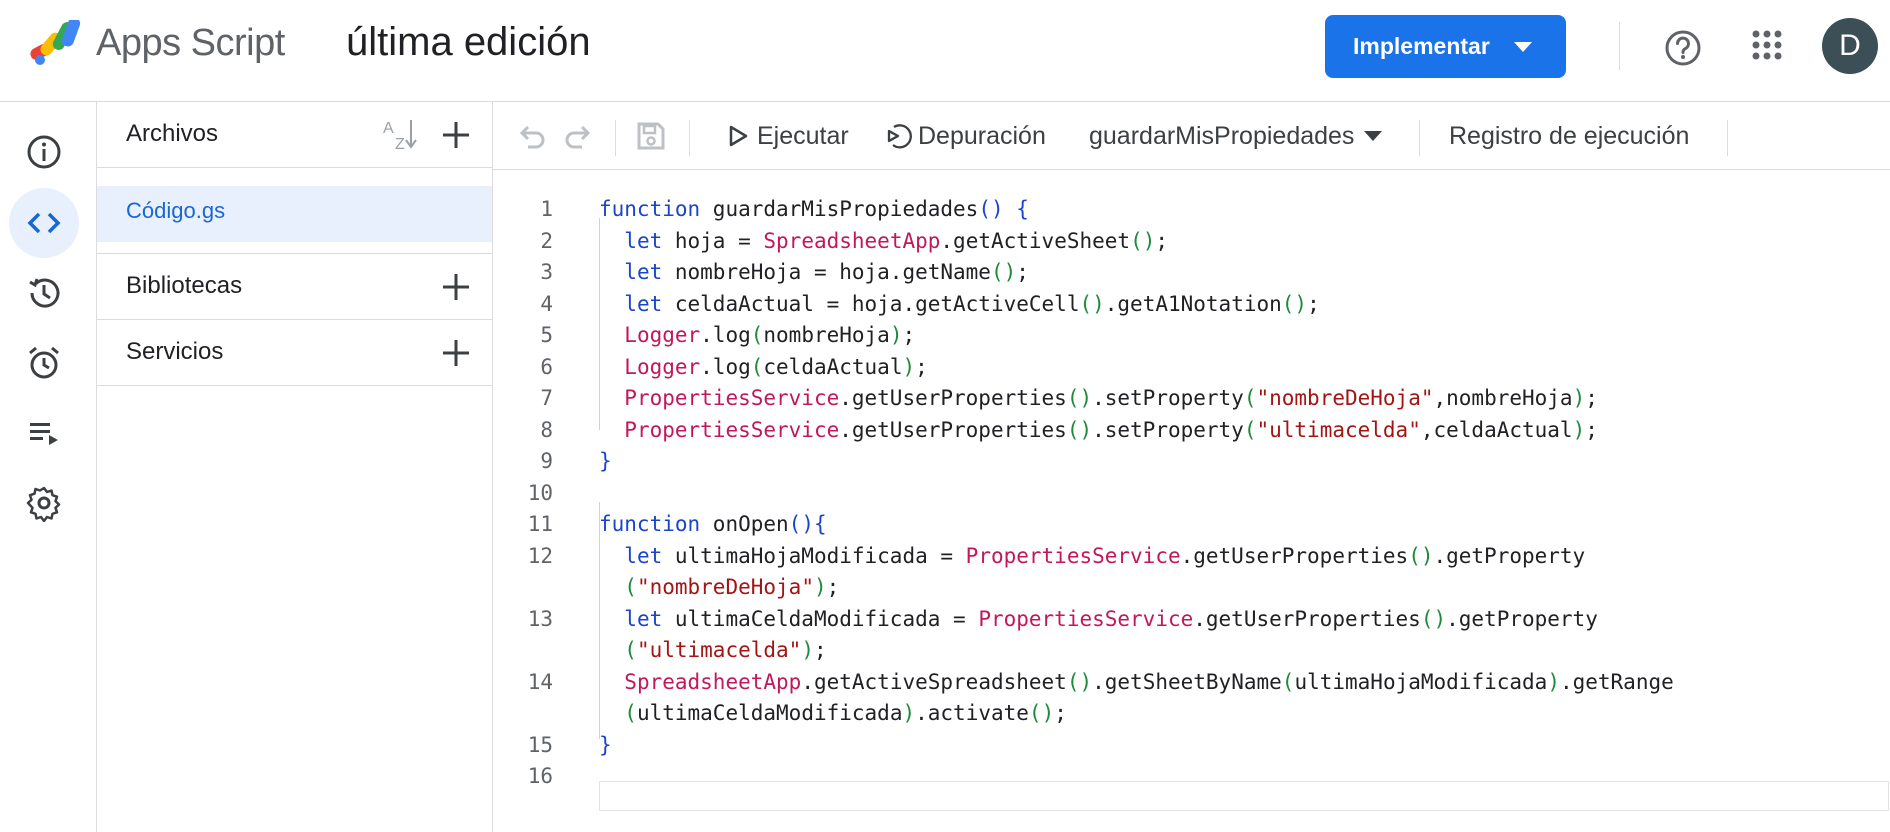 The image size is (1890, 832). What do you see at coordinates (294, 214) in the screenshot?
I see `file-item-codigo-gs: Código.gs` at bounding box center [294, 214].